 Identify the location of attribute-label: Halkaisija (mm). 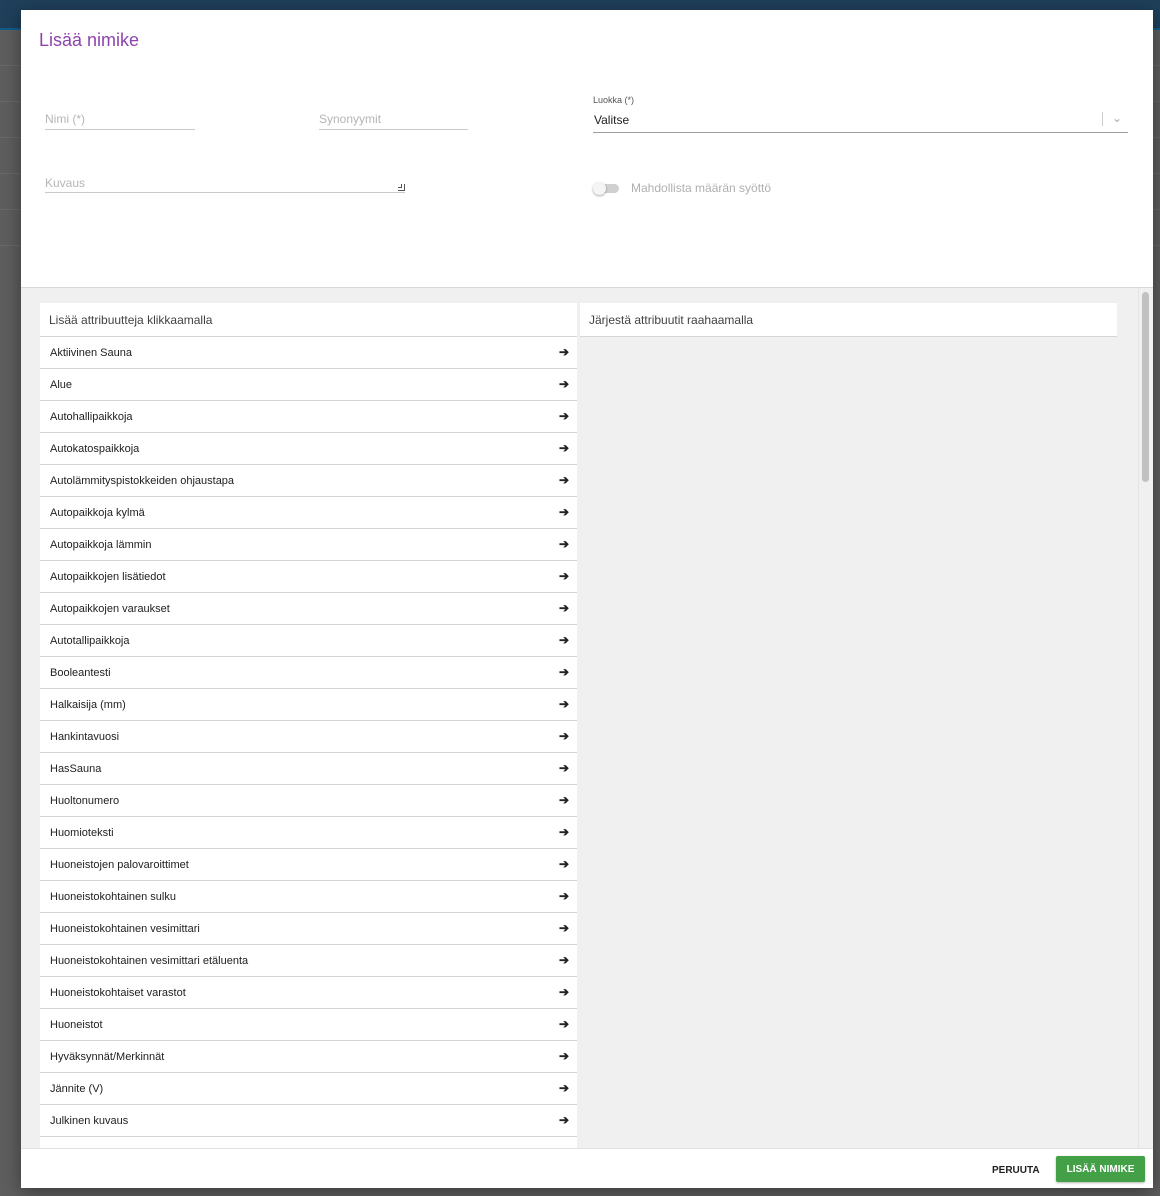
(88, 705).